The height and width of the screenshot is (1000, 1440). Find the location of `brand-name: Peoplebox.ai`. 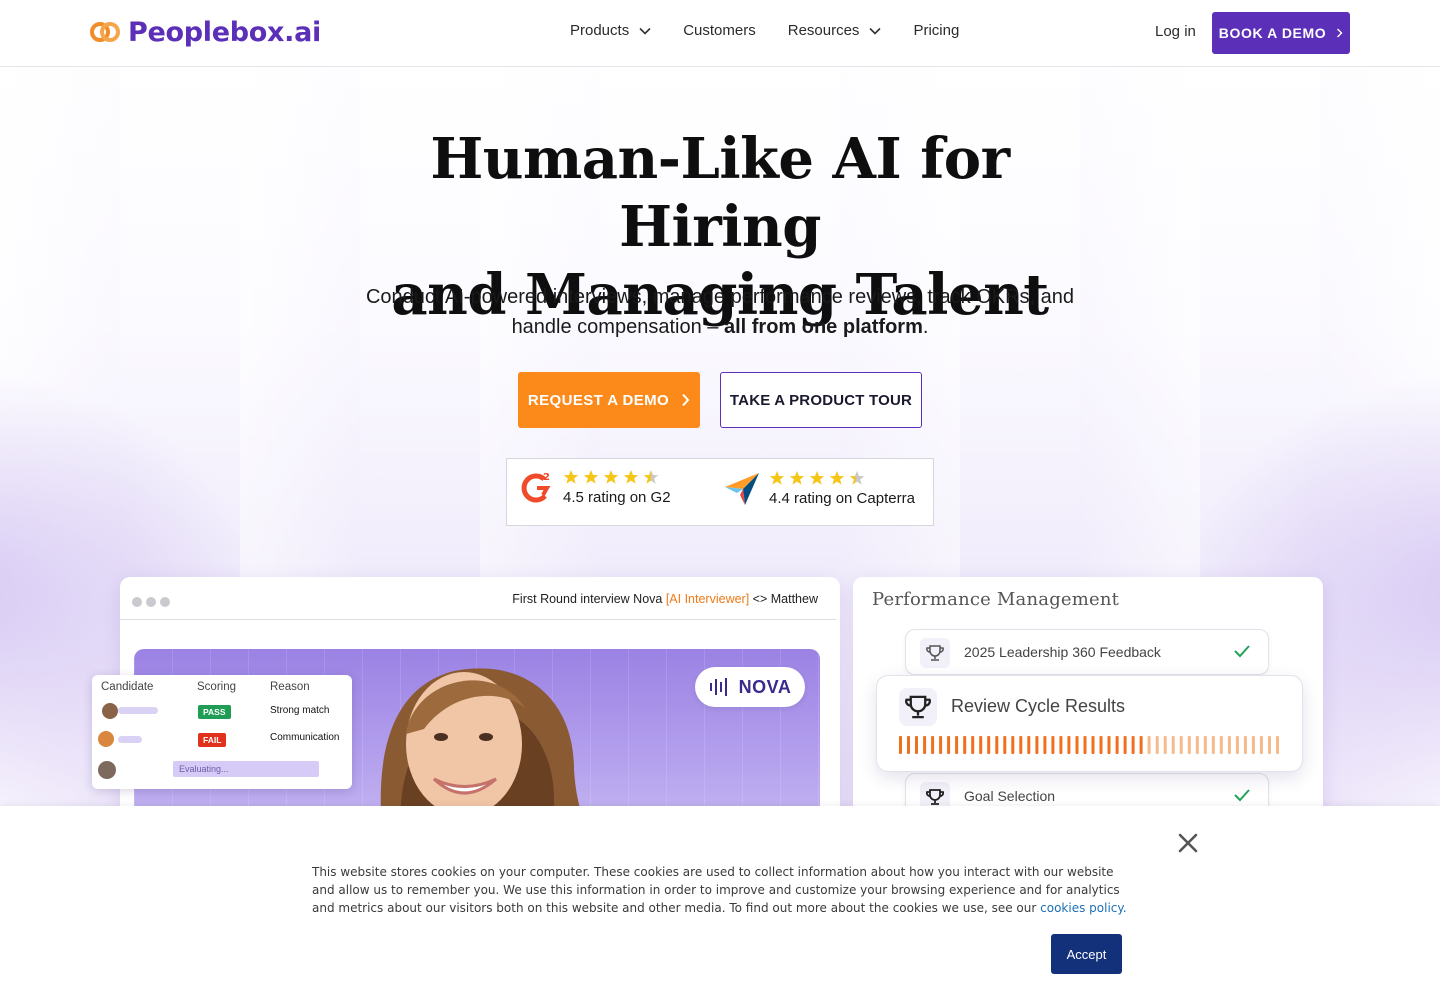

brand-name: Peoplebox.ai is located at coordinates (224, 32).